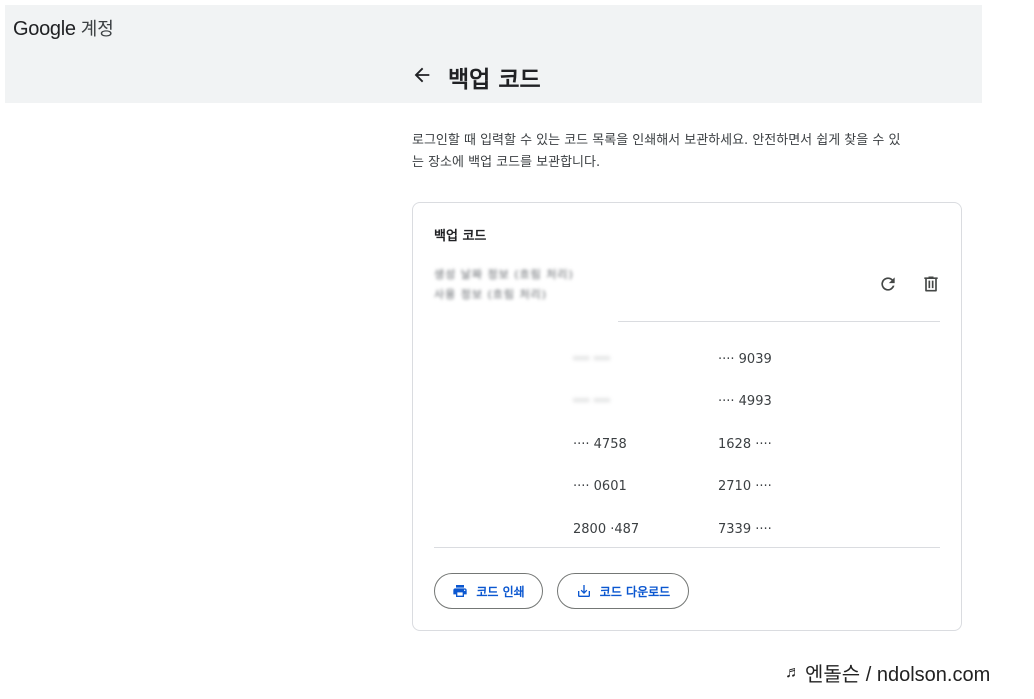 Image resolution: width=1034 pixels, height=699 pixels. What do you see at coordinates (583, 591) in the screenshot?
I see `download-icon` at bounding box center [583, 591].